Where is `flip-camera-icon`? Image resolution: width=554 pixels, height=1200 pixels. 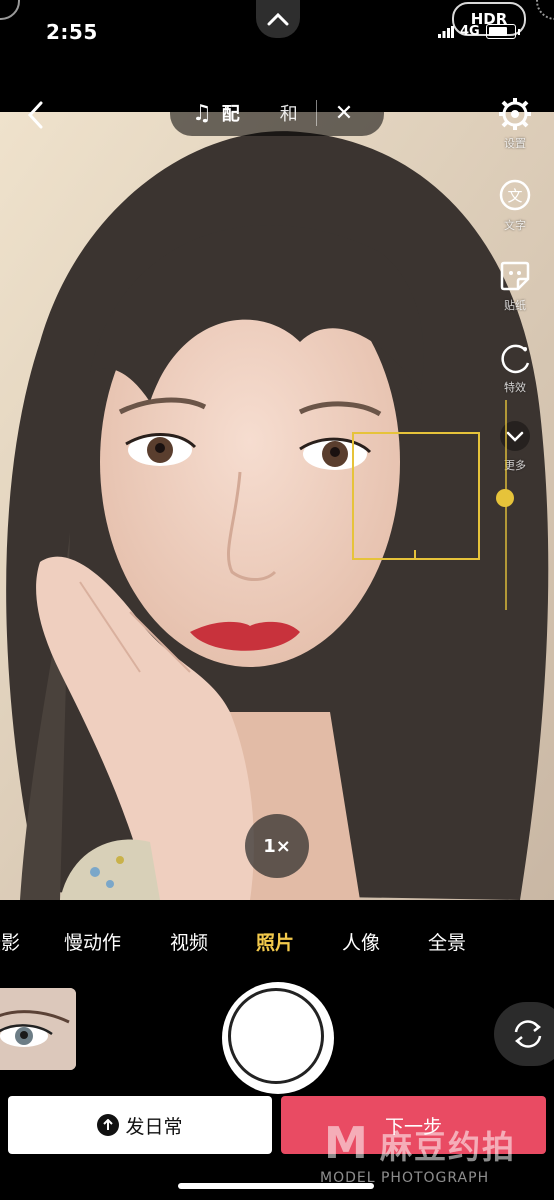 flip-camera-icon is located at coordinates (528, 1034).